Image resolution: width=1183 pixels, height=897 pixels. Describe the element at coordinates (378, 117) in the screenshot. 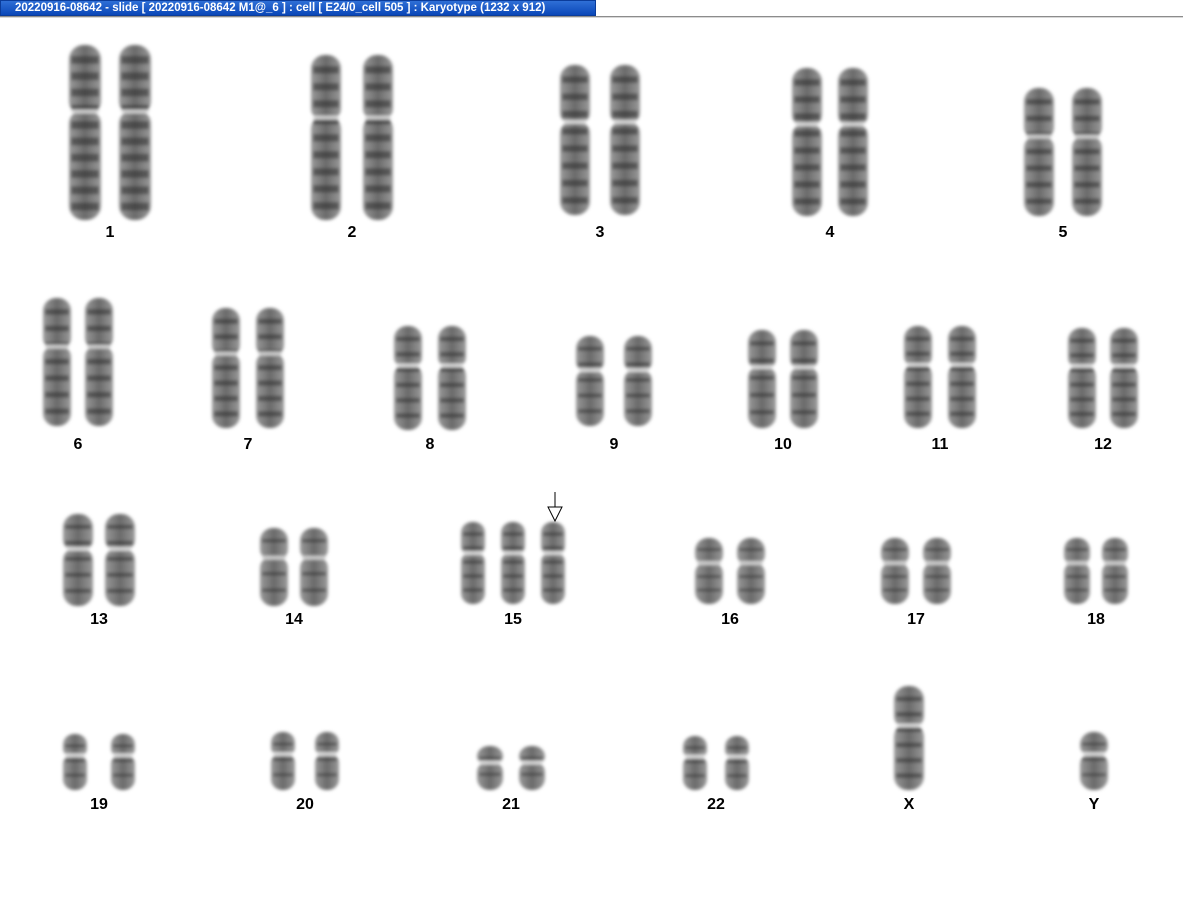

I see `chromosome-2-2-centromere` at that location.